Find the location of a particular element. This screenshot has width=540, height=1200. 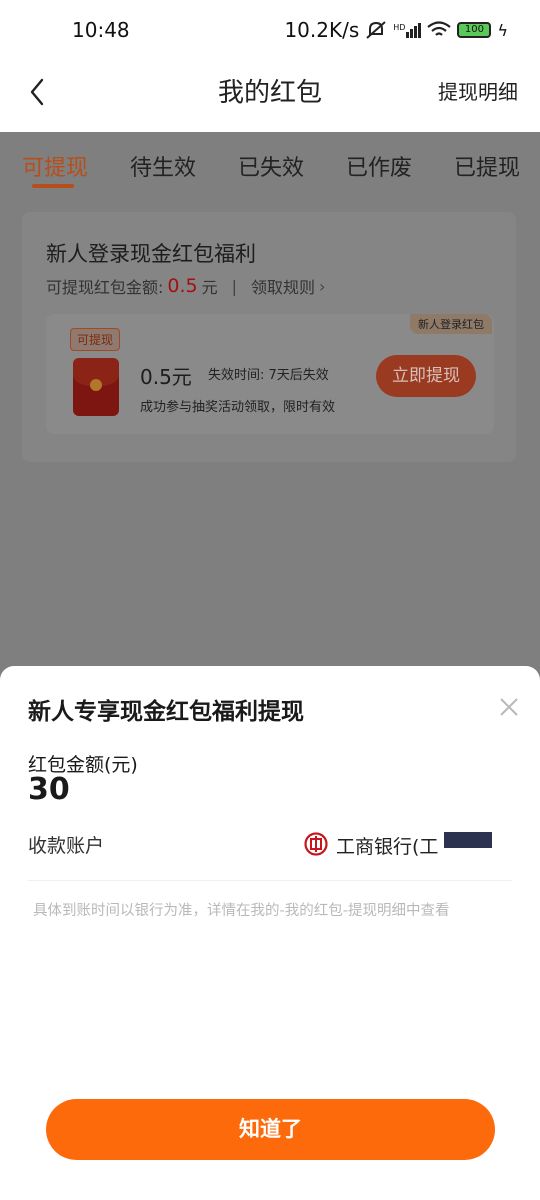

coupon-status-tag: 可提现 is located at coordinates (95, 339).